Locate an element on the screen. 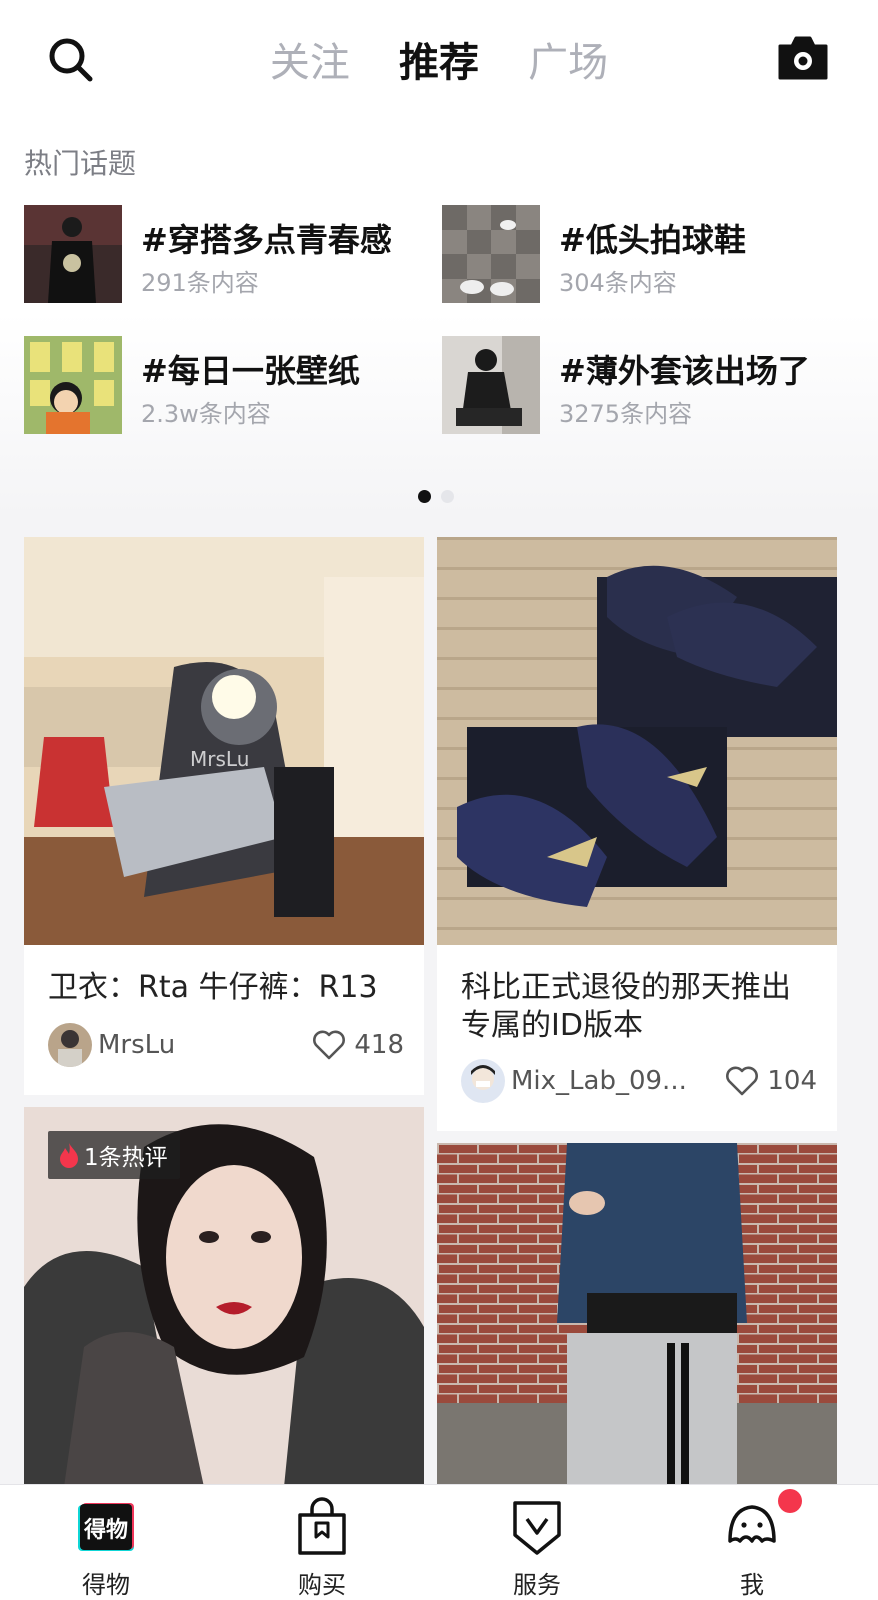 This screenshot has width=878, height=1600. tab-square: 广场 is located at coordinates (568, 59).